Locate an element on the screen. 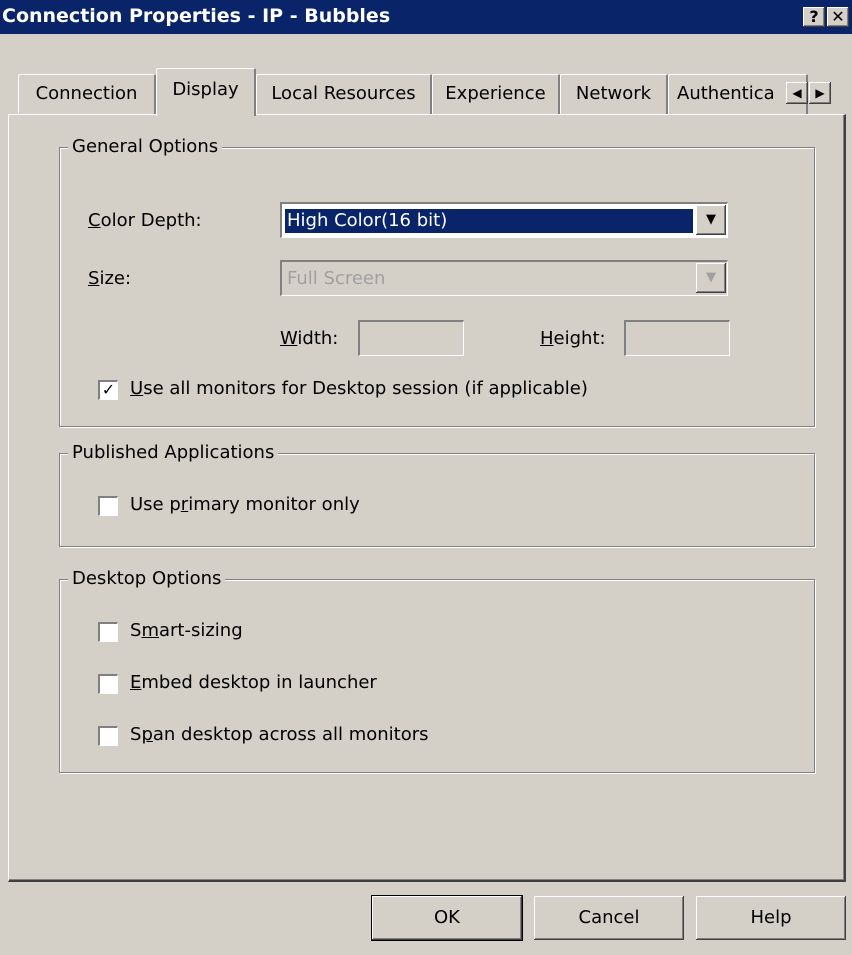  embed-desktop-label: Embed desktop in launcher is located at coordinates (253, 682).